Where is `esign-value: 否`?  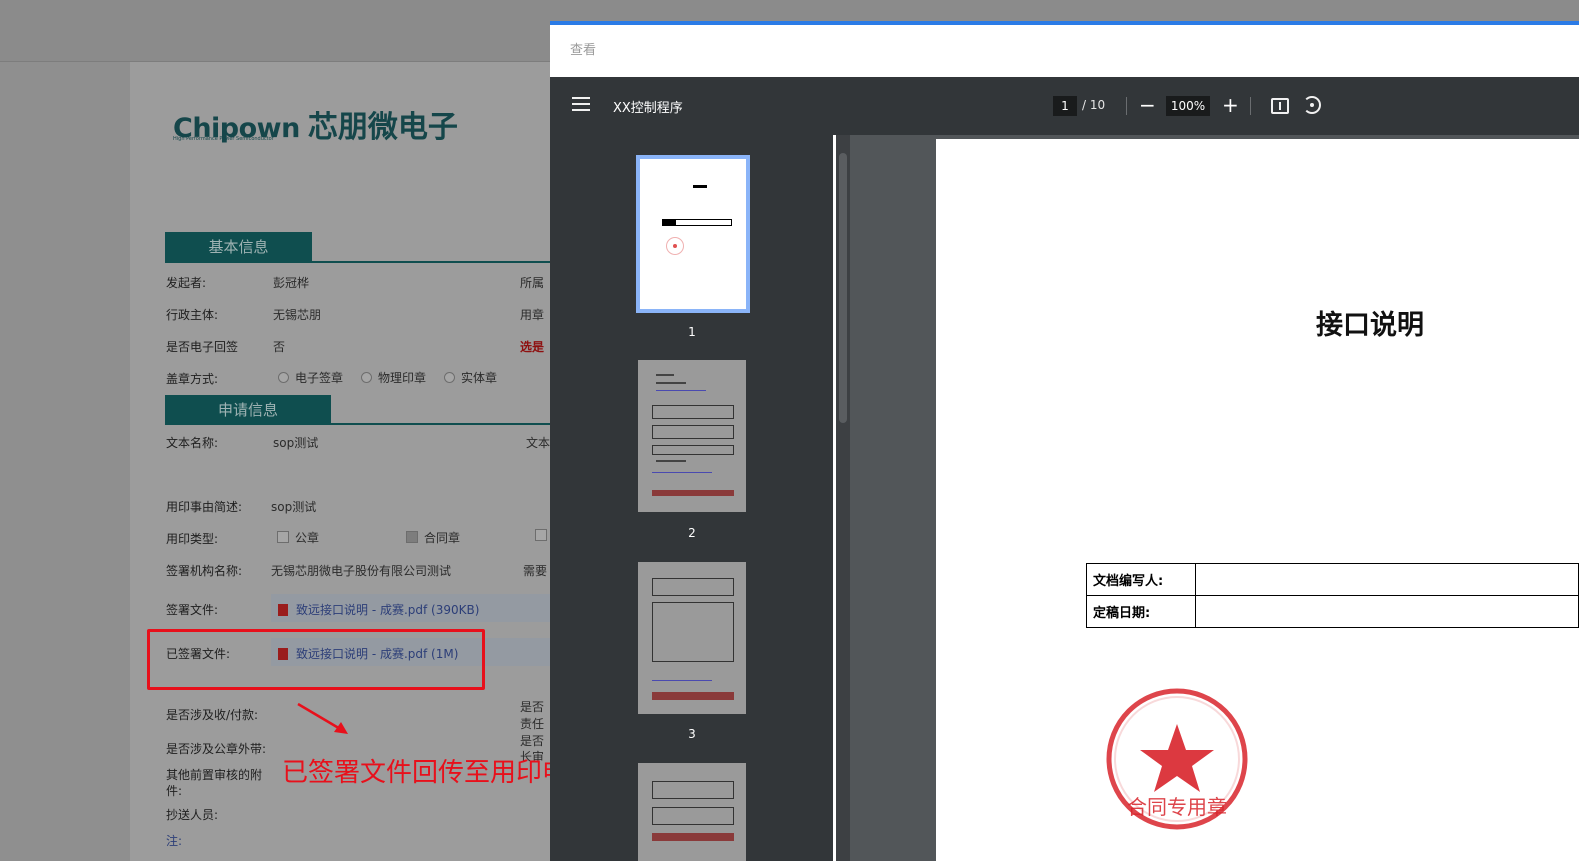 esign-value: 否 is located at coordinates (279, 347).